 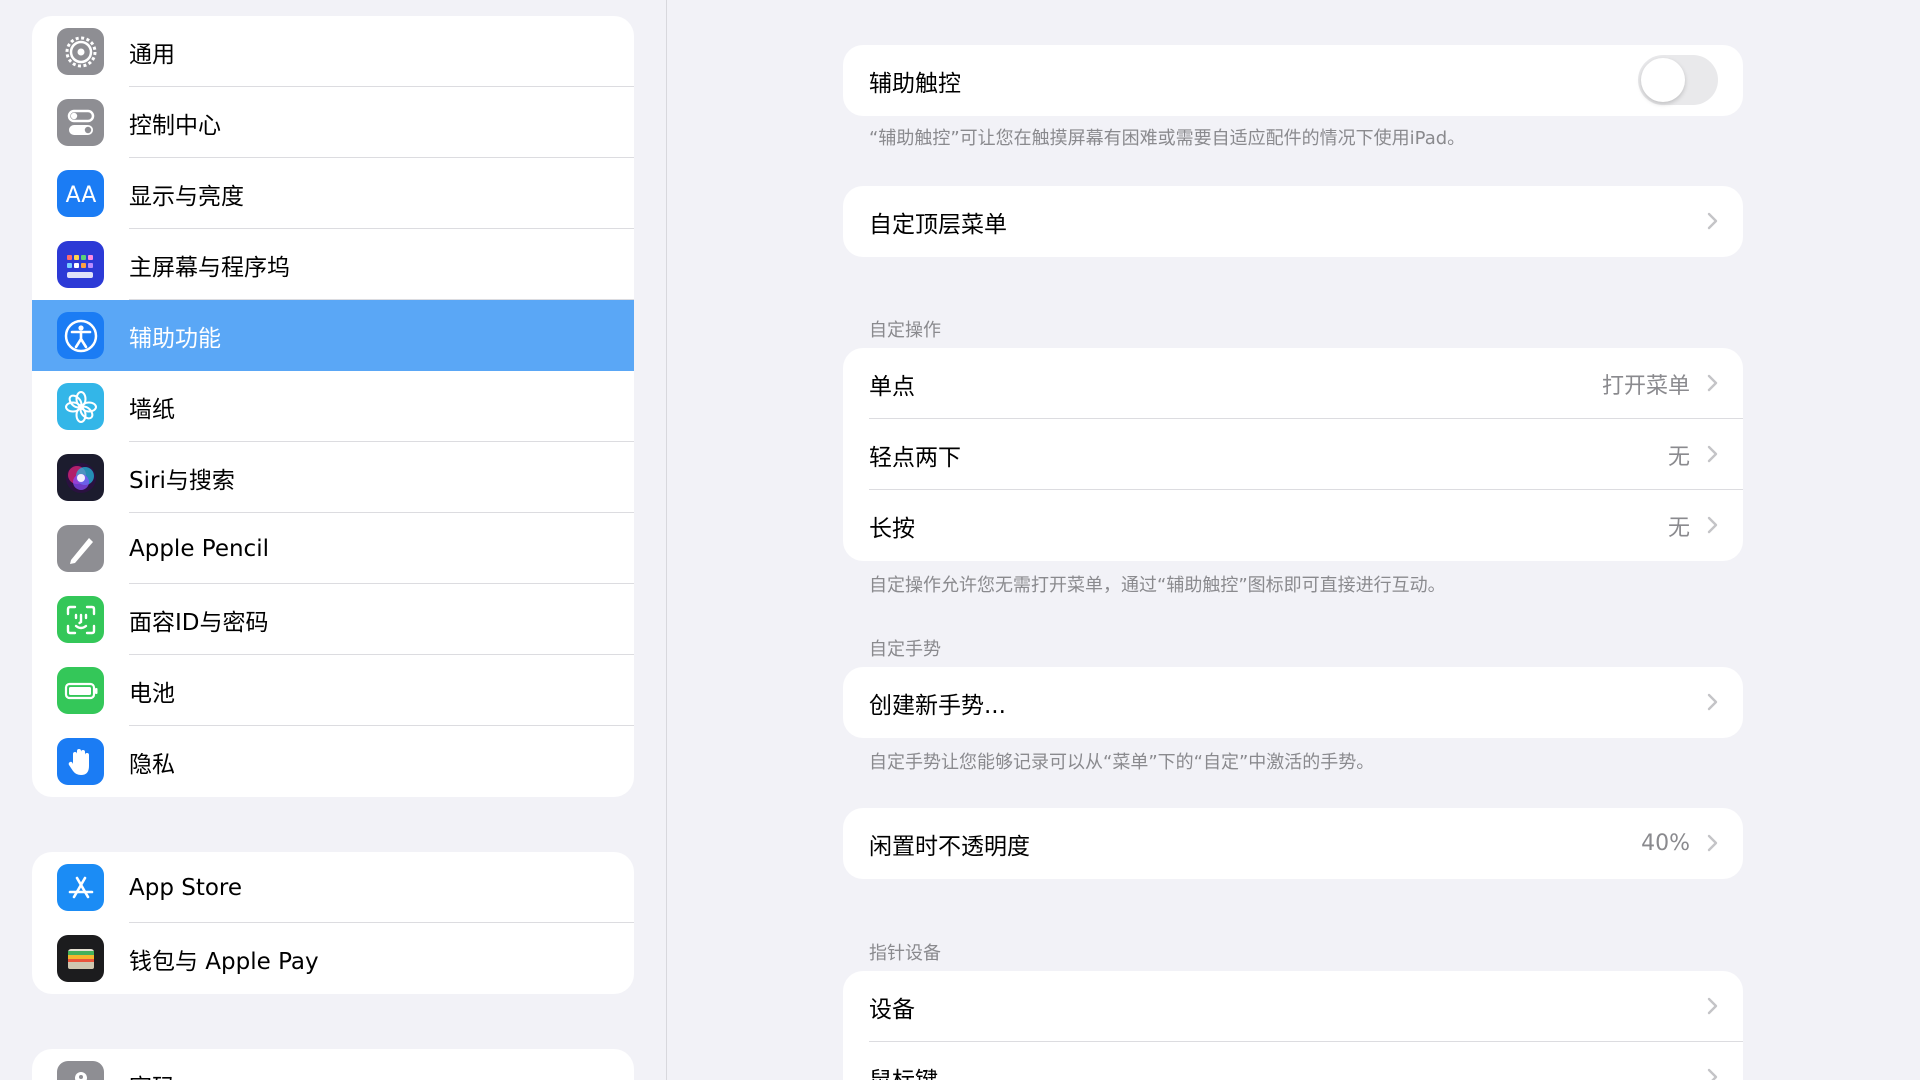 I want to click on sidebar-item-general: 通用, so click(x=333, y=51).